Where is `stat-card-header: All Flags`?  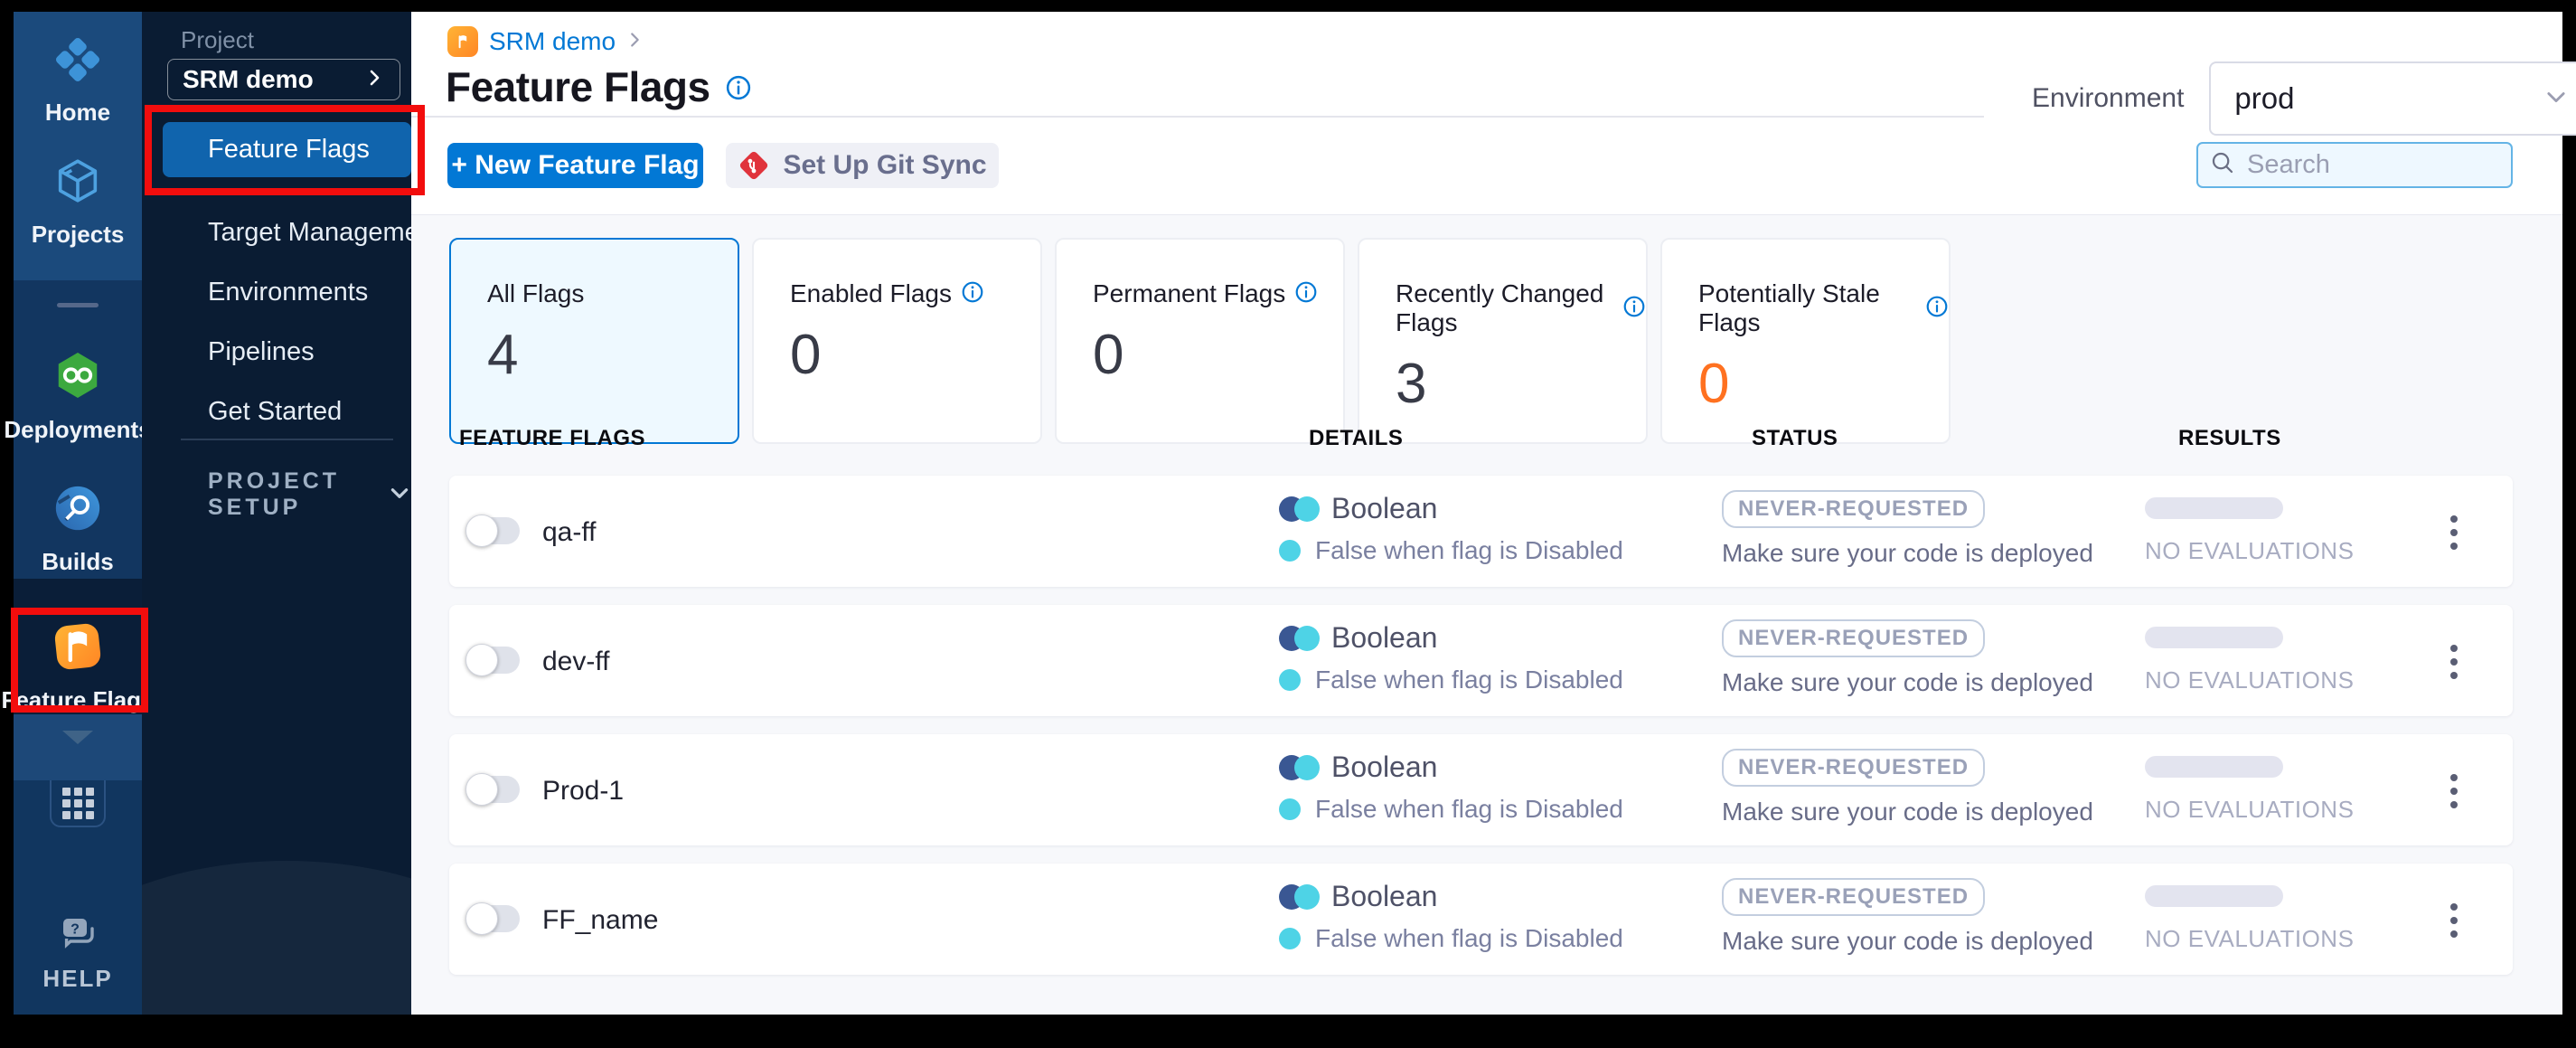 stat-card-header: All Flags is located at coordinates (612, 293).